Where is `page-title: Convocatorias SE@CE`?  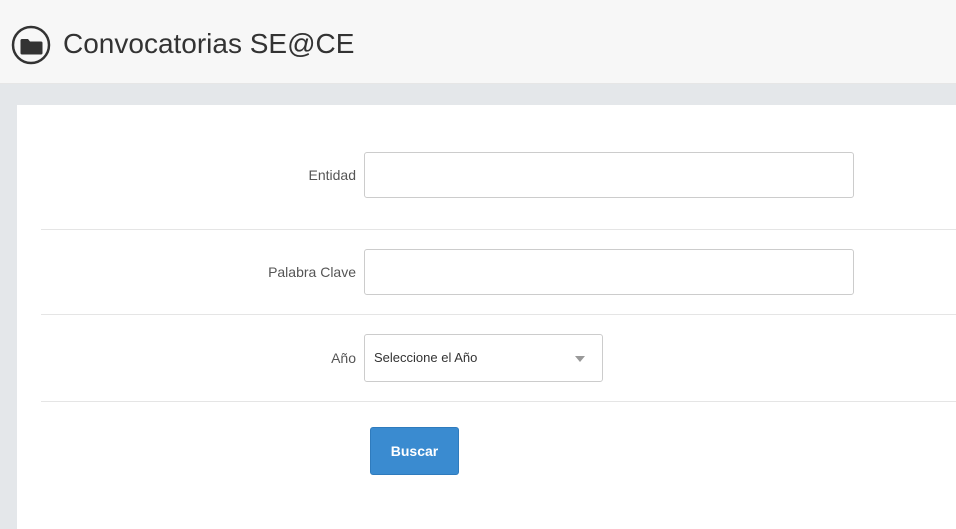 page-title: Convocatorias SE@CE is located at coordinates (209, 43).